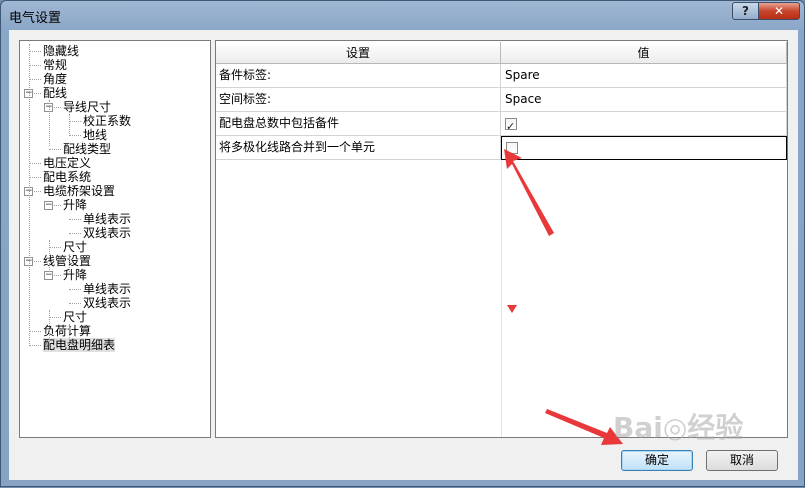 Image resolution: width=805 pixels, height=488 pixels. I want to click on tree-item: 隐藏线, so click(61, 51).